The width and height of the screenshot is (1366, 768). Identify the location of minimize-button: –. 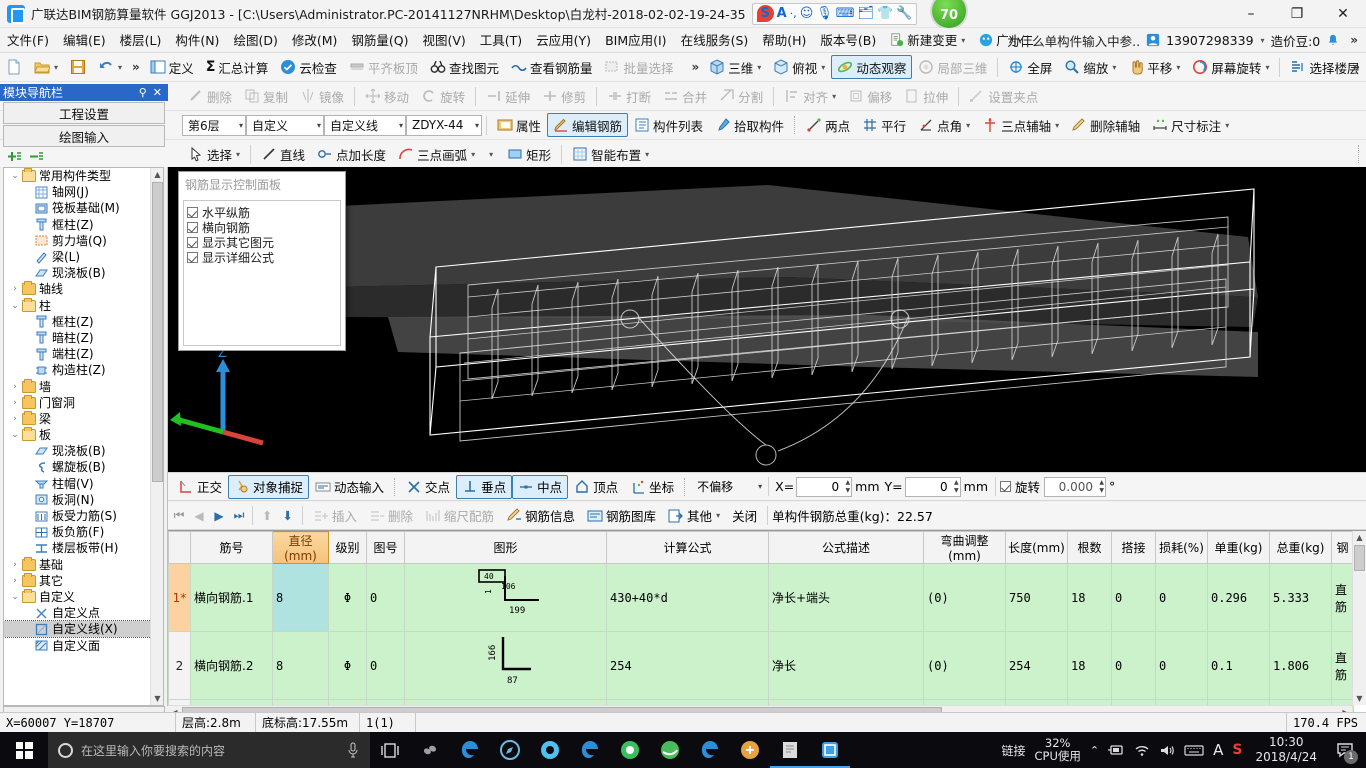
(1251, 14).